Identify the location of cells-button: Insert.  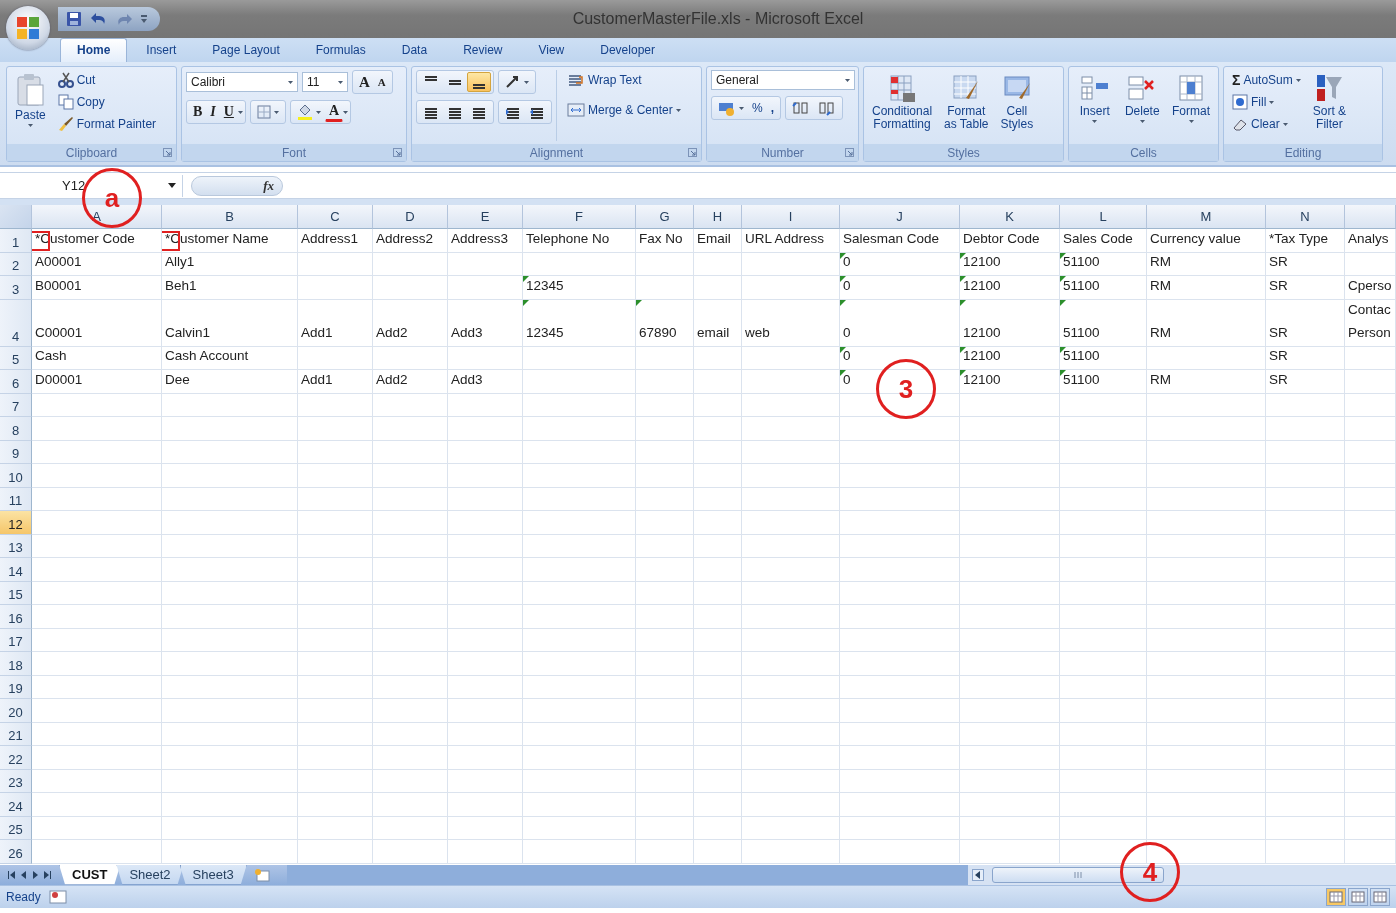
(1095, 105).